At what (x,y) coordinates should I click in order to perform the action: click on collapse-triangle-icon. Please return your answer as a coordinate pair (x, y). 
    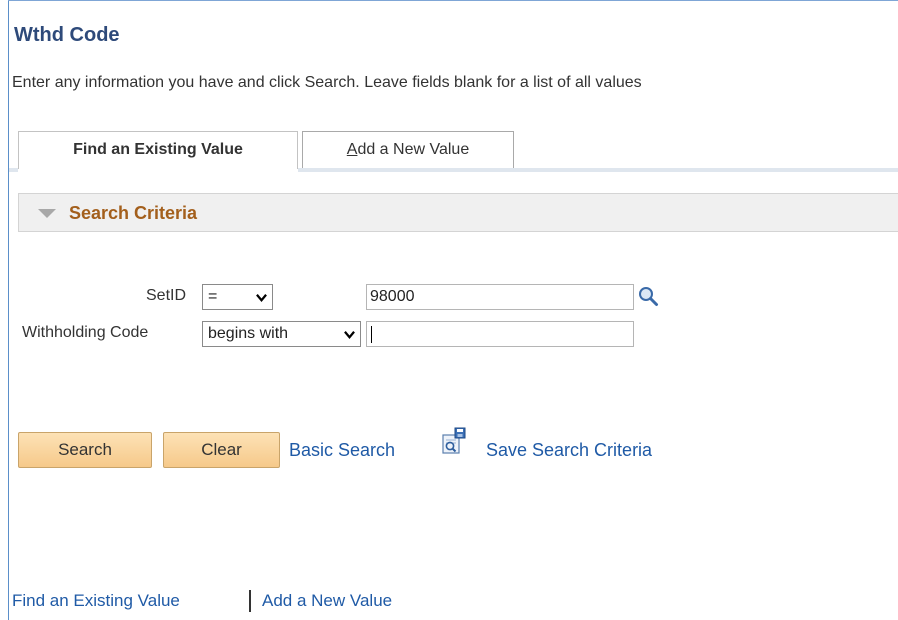
    Looking at the image, I should click on (47, 213).